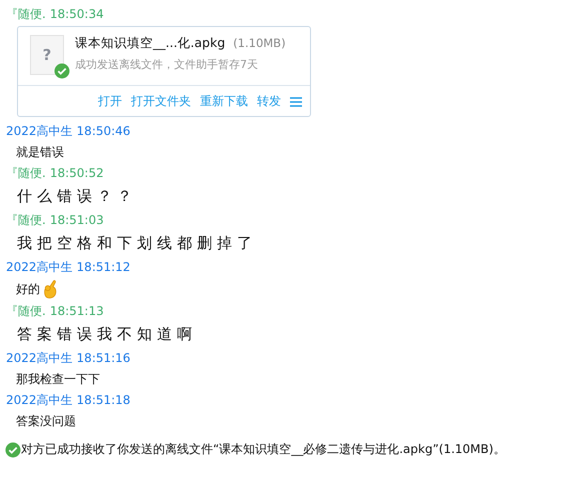 Image resolution: width=576 pixels, height=481 pixels. I want to click on message-time: 18:51:03, so click(77, 220).